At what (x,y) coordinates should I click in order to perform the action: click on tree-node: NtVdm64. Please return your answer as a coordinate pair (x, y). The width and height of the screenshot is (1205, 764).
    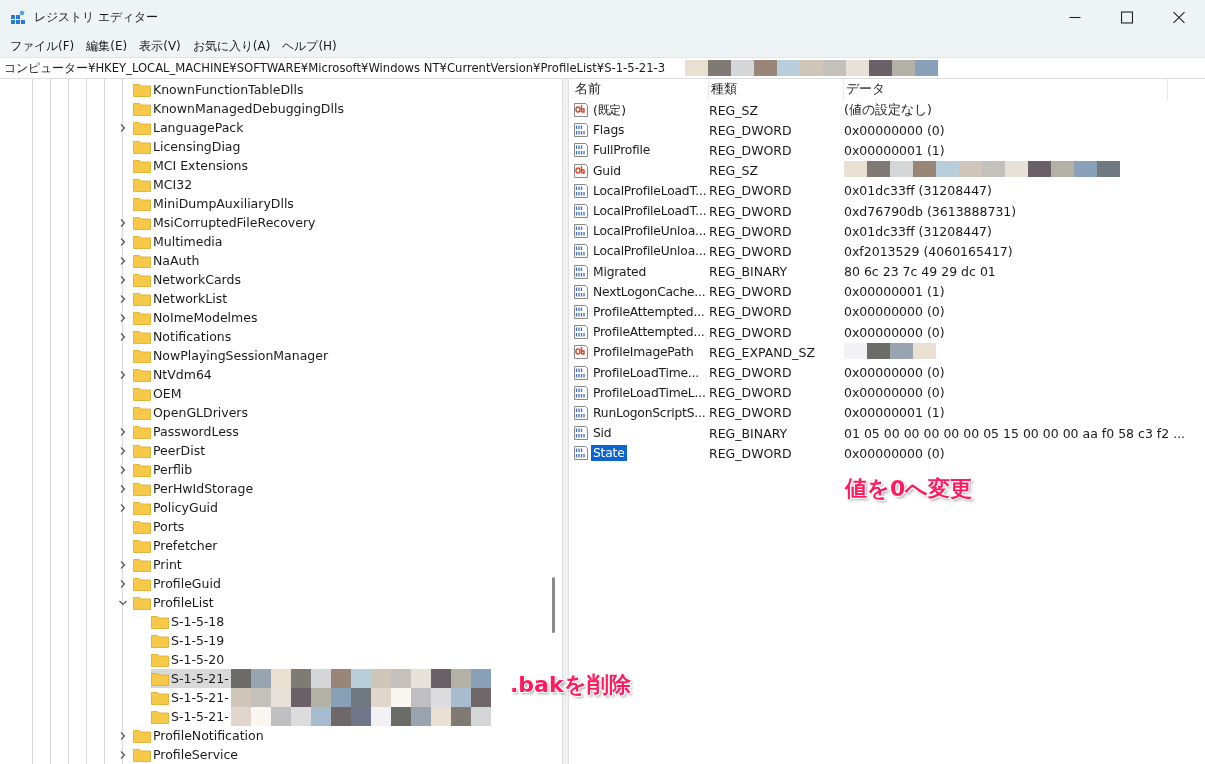
    Looking at the image, I should click on (107, 374).